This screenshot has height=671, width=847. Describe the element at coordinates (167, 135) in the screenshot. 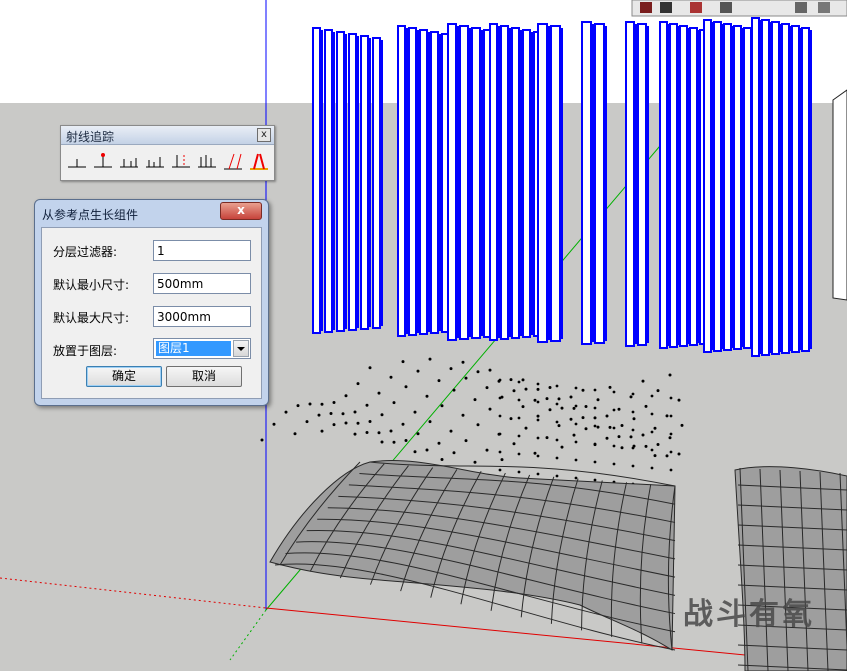

I see `toolbar-titlebar: 射线追踪 x` at that location.